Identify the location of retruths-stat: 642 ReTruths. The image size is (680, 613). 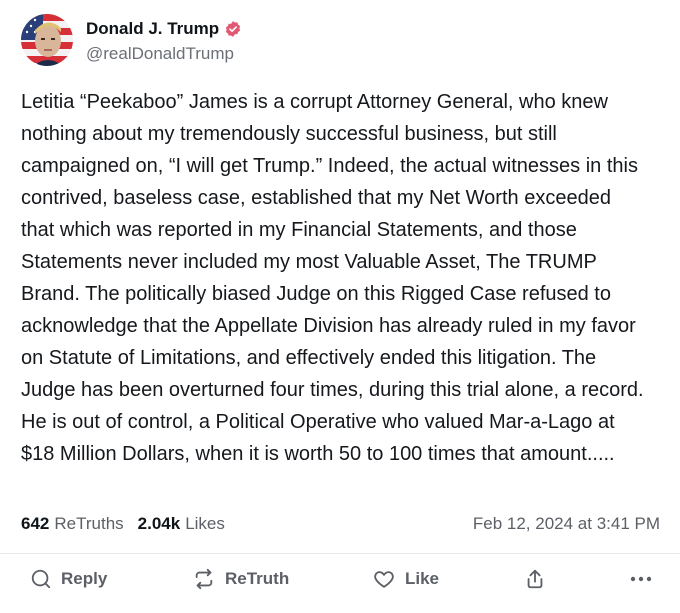
(72, 524).